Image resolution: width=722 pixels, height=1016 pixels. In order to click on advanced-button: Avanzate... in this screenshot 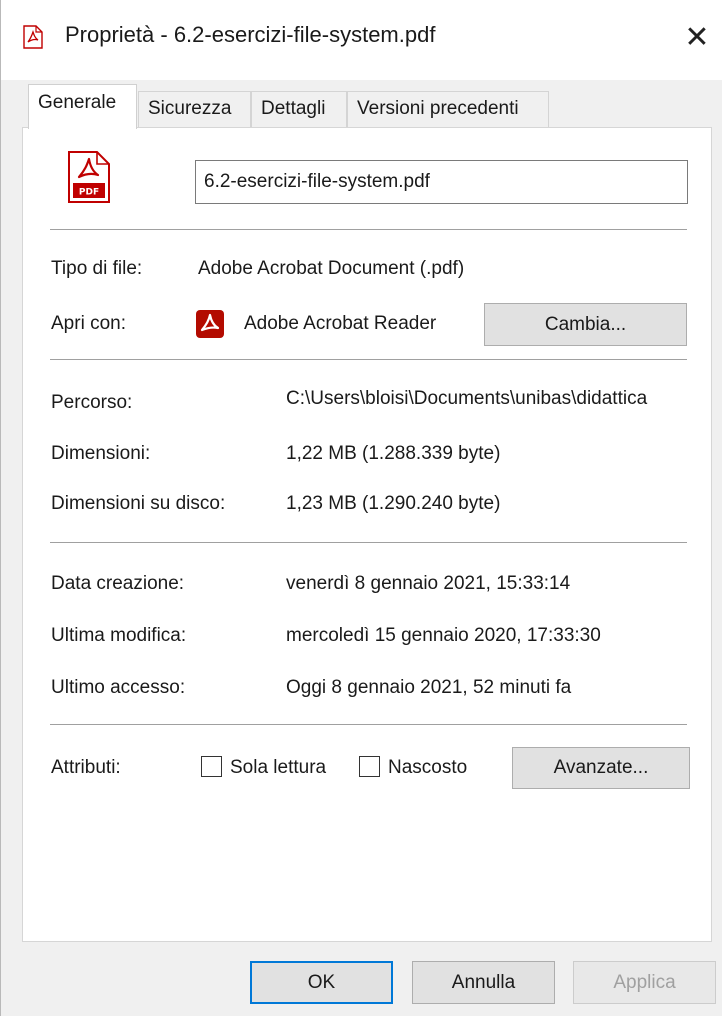, I will do `click(601, 768)`.